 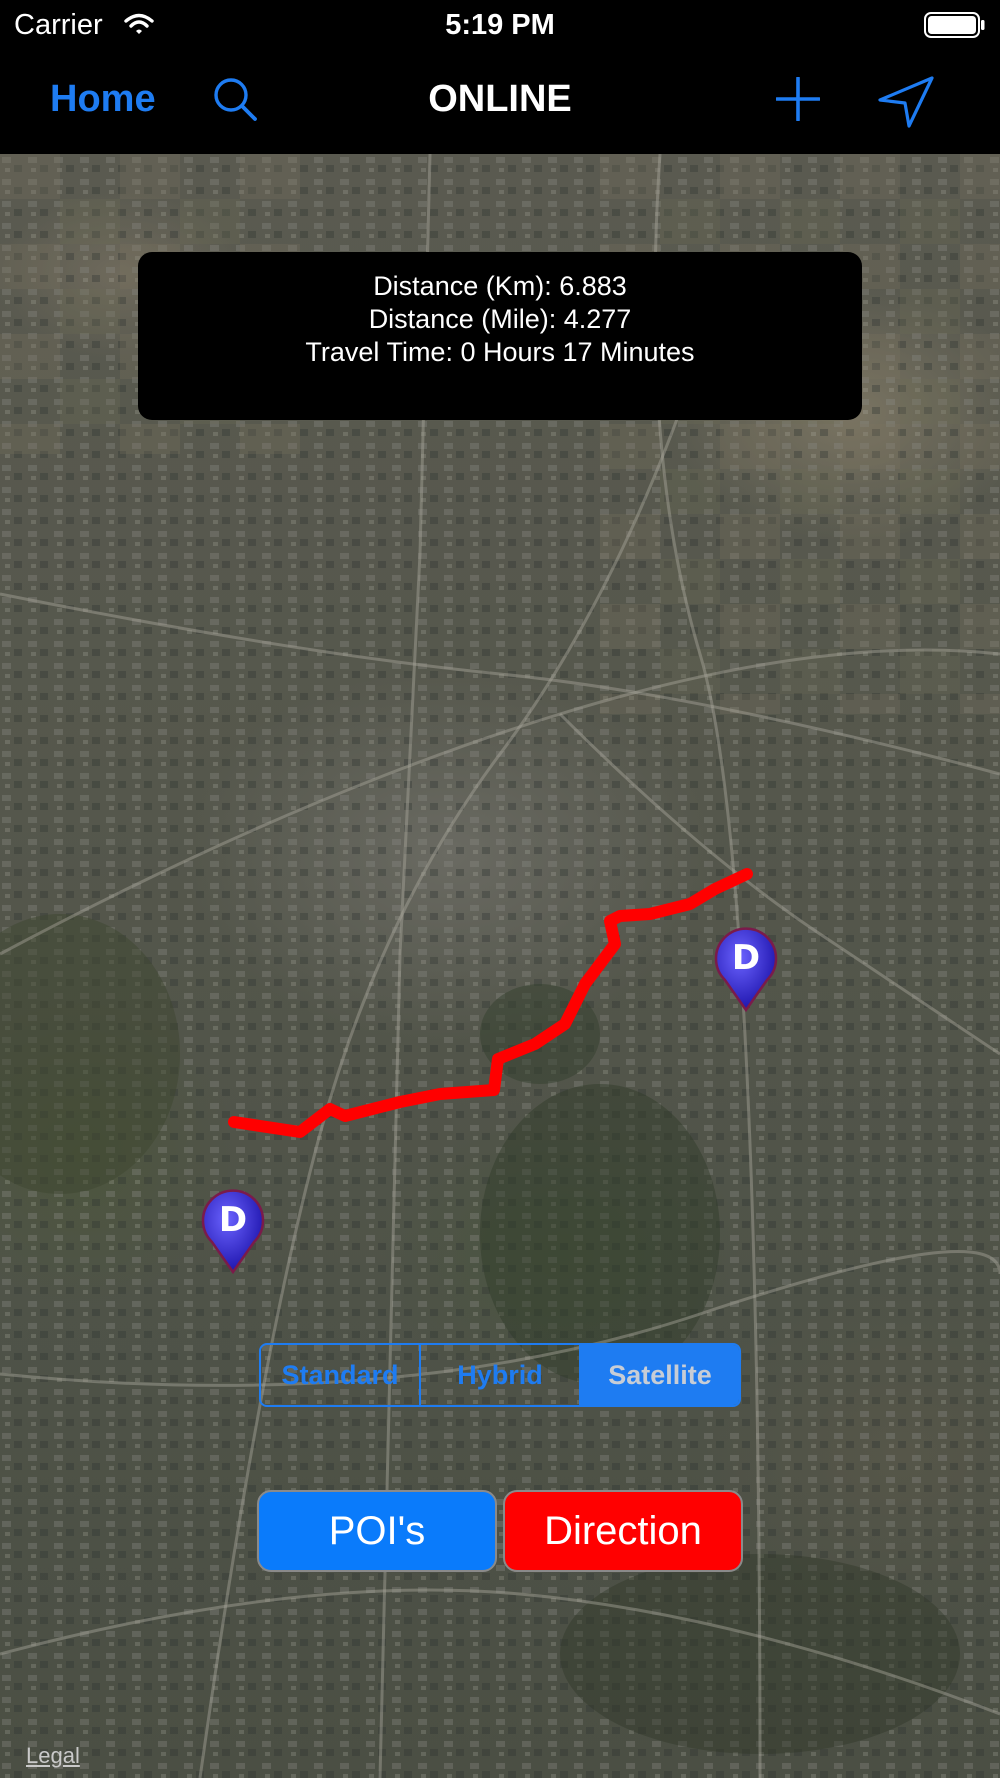 What do you see at coordinates (623, 1531) in the screenshot?
I see `direction-button: Direction` at bounding box center [623, 1531].